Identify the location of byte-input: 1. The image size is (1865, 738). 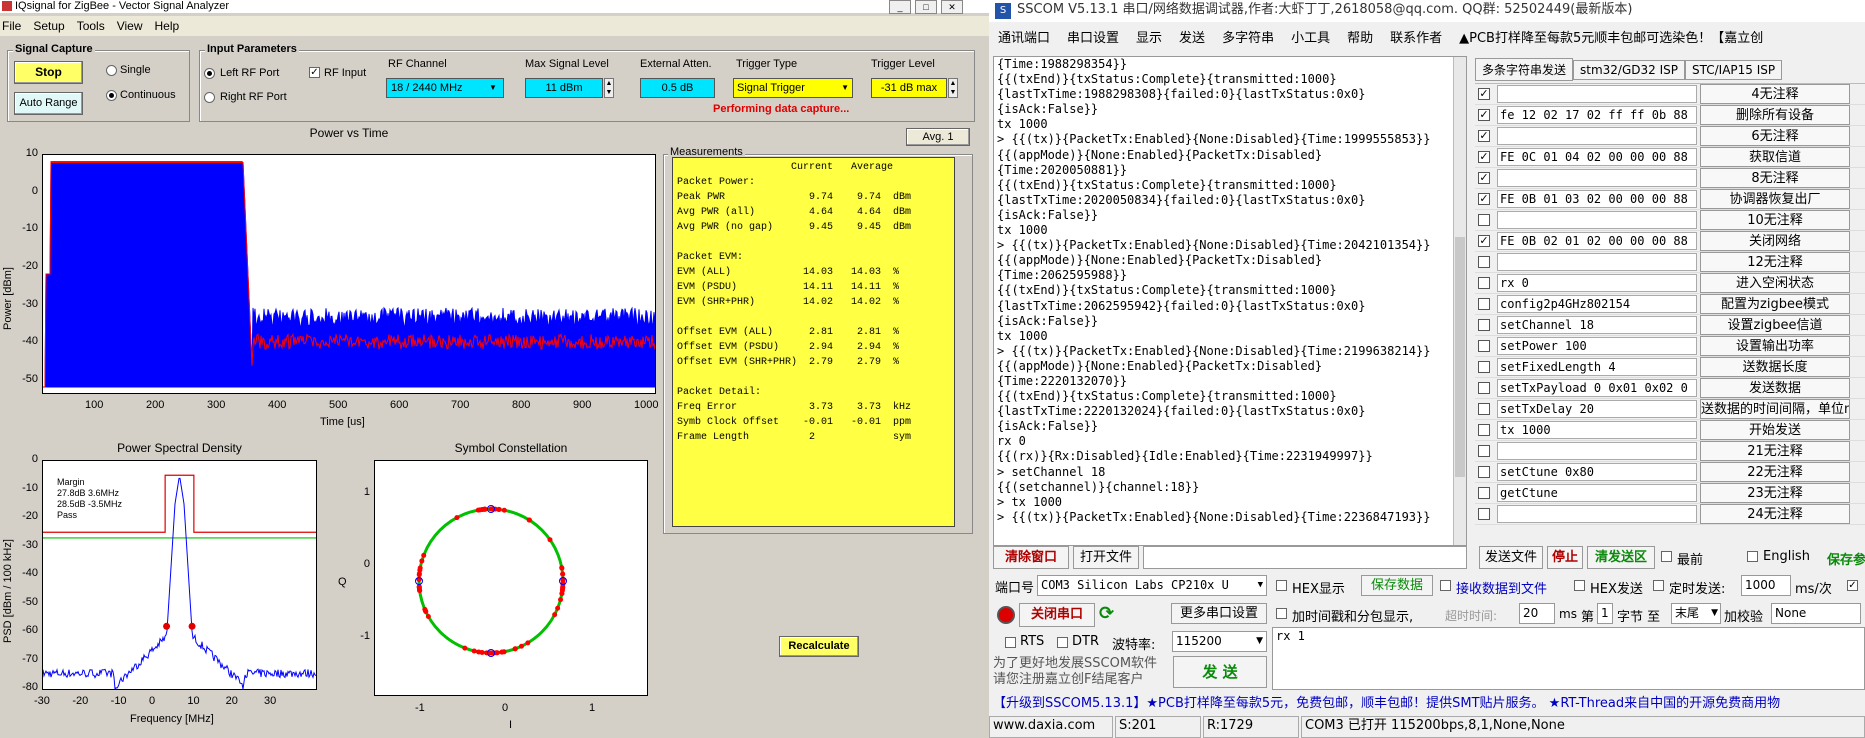
(1605, 613).